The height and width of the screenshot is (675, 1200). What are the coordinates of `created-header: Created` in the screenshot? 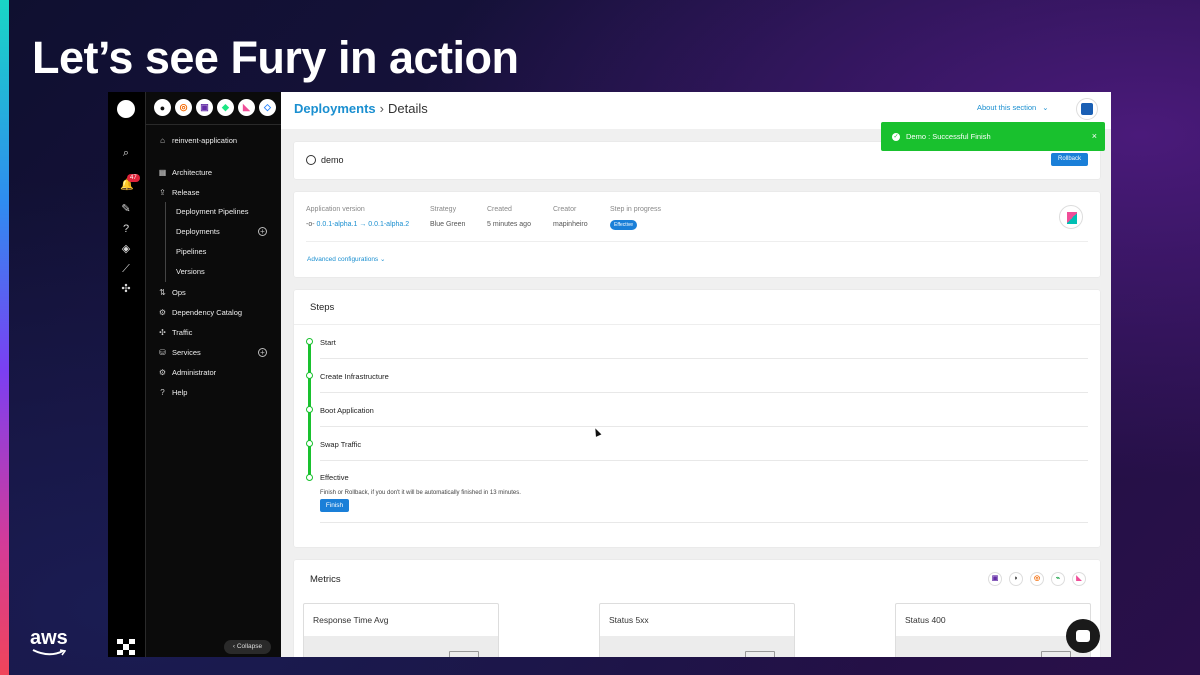 It's located at (499, 209).